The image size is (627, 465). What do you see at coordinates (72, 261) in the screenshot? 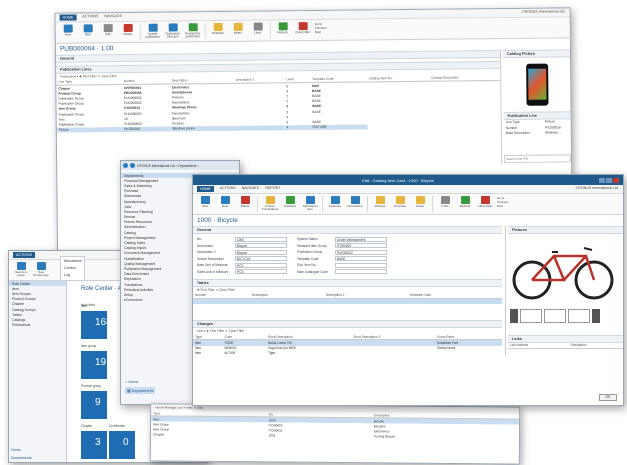
I see `side-allocations: Allocations` at bounding box center [72, 261].